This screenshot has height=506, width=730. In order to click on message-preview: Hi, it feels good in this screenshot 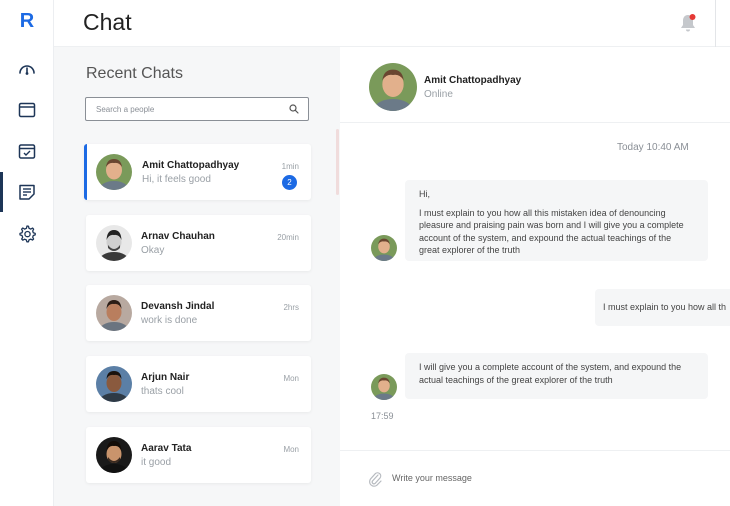, I will do `click(176, 179)`.